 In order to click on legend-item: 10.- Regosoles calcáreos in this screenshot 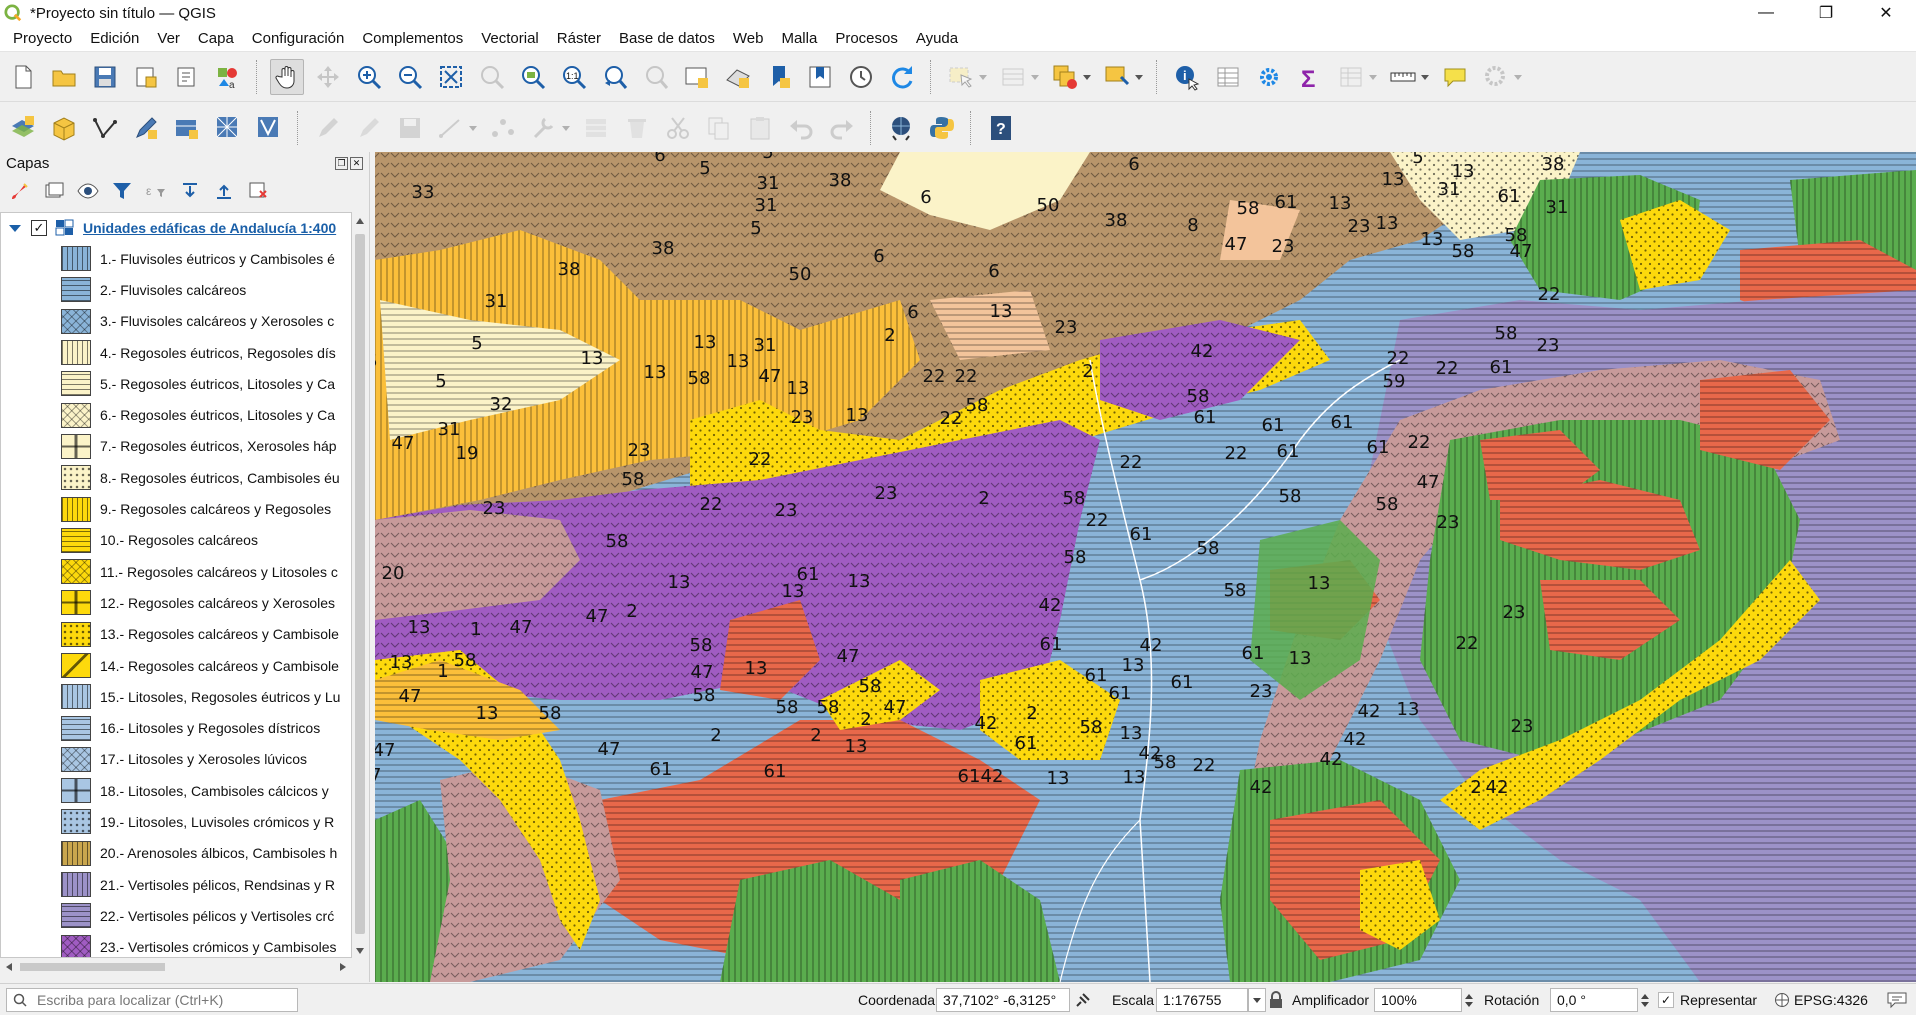, I will do `click(176, 540)`.